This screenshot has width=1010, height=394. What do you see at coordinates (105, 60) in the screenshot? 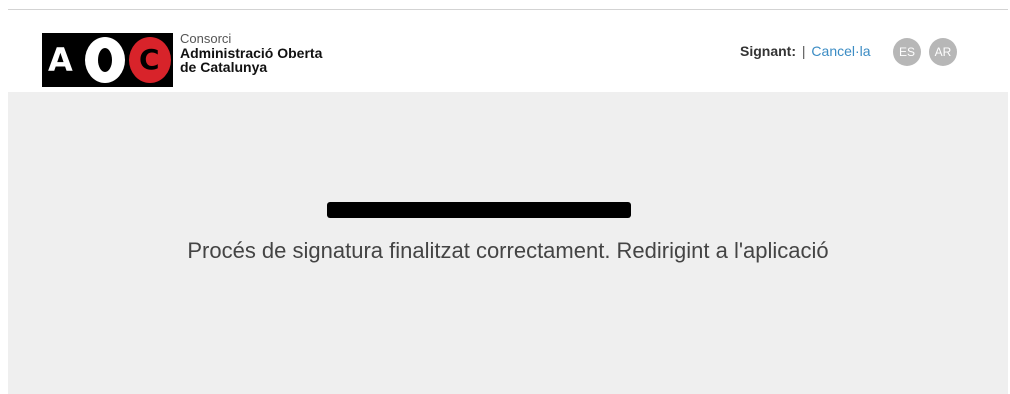
I see `logo-o-shape` at bounding box center [105, 60].